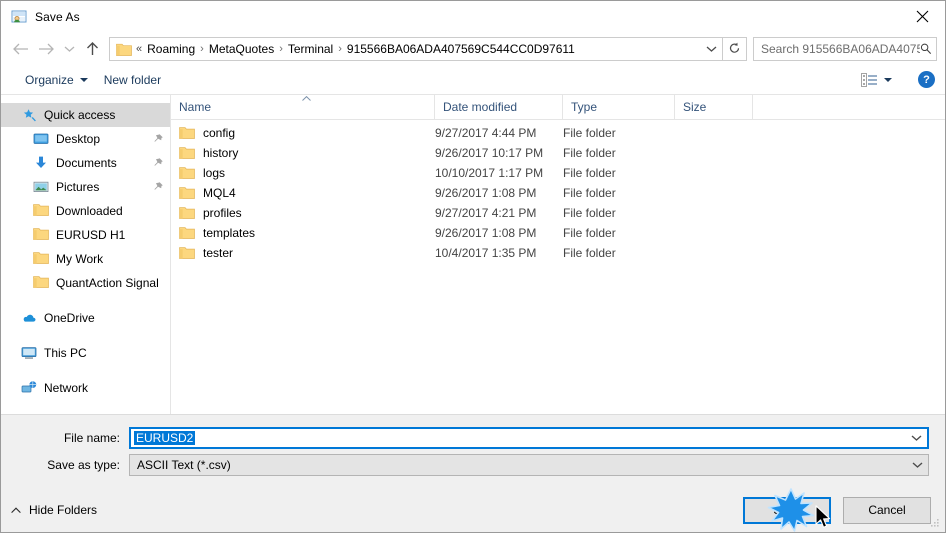 This screenshot has height=533, width=946. What do you see at coordinates (171, 49) in the screenshot?
I see `breadcrumb-roaming: Roaming` at bounding box center [171, 49].